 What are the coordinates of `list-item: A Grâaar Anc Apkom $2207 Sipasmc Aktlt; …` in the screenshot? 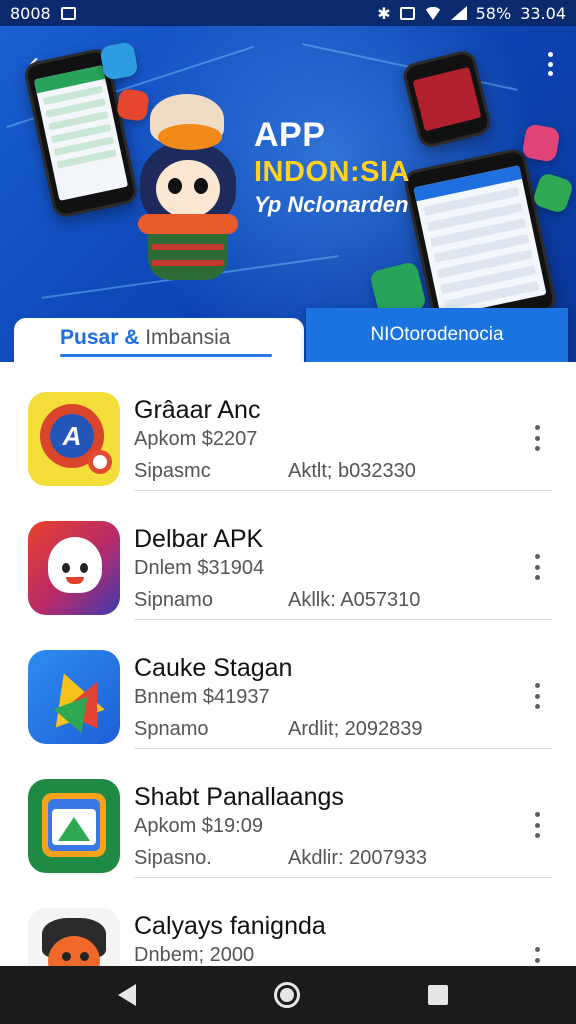 It's located at (288, 426).